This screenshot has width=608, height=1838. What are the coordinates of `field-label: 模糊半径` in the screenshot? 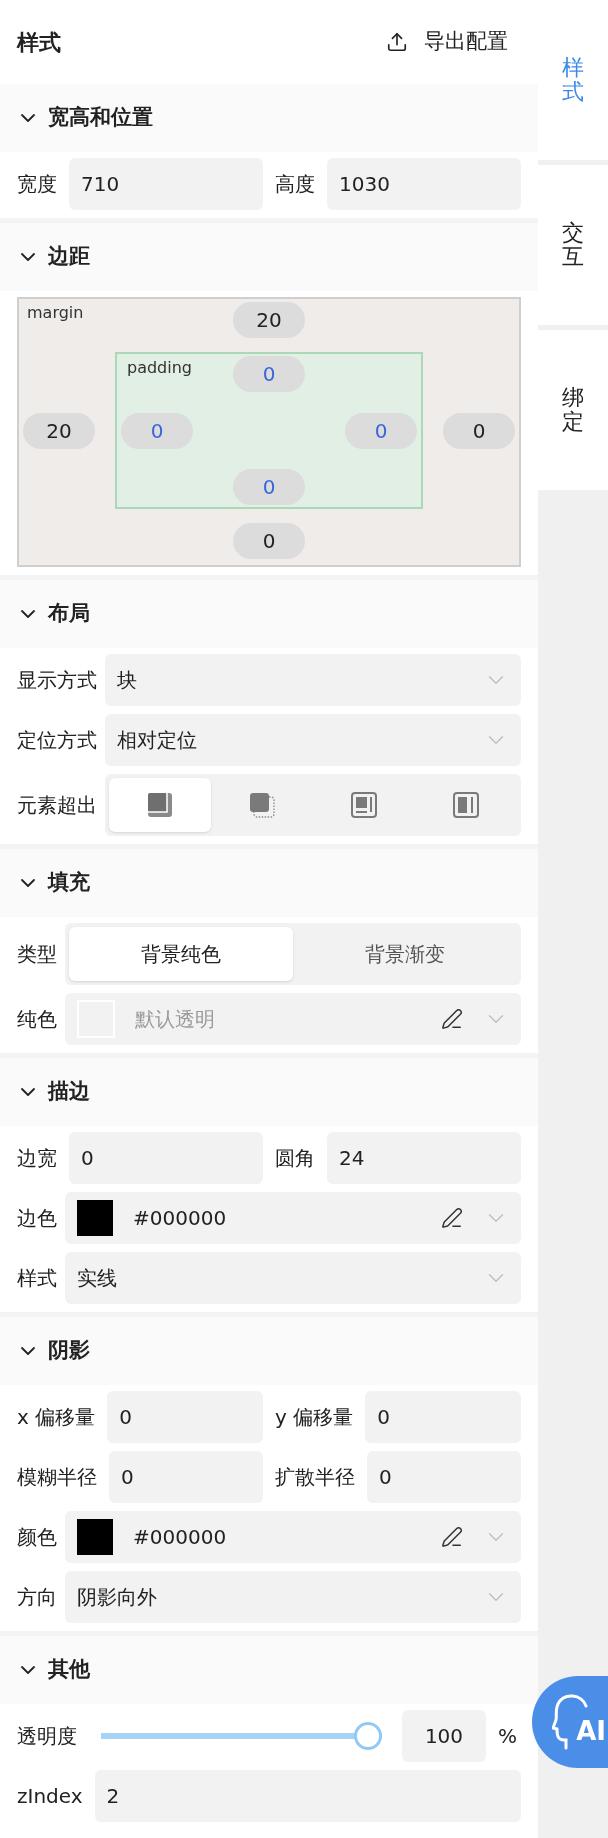 It's located at (57, 1477).